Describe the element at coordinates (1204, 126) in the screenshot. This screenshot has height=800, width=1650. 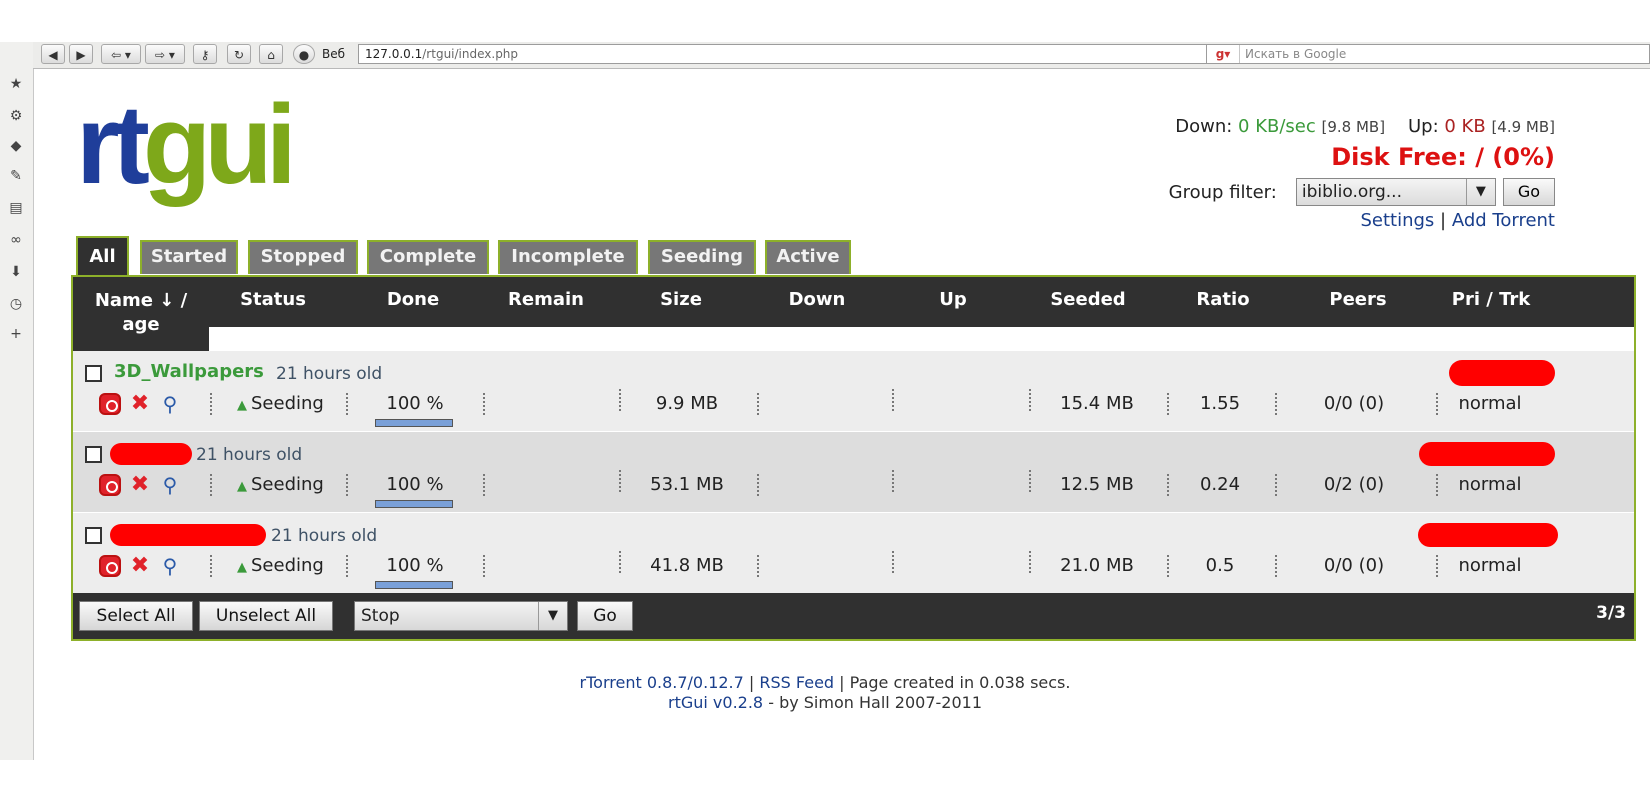
I see `down-label: Down:` at that location.